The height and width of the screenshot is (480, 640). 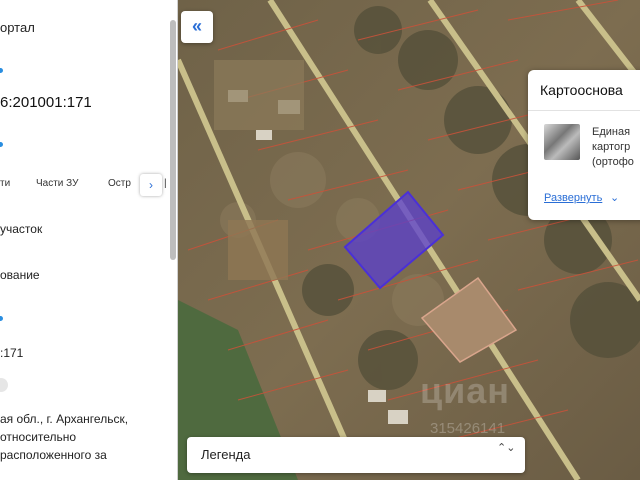 I want to click on basemap-line-1: Единая, so click(x=611, y=132).